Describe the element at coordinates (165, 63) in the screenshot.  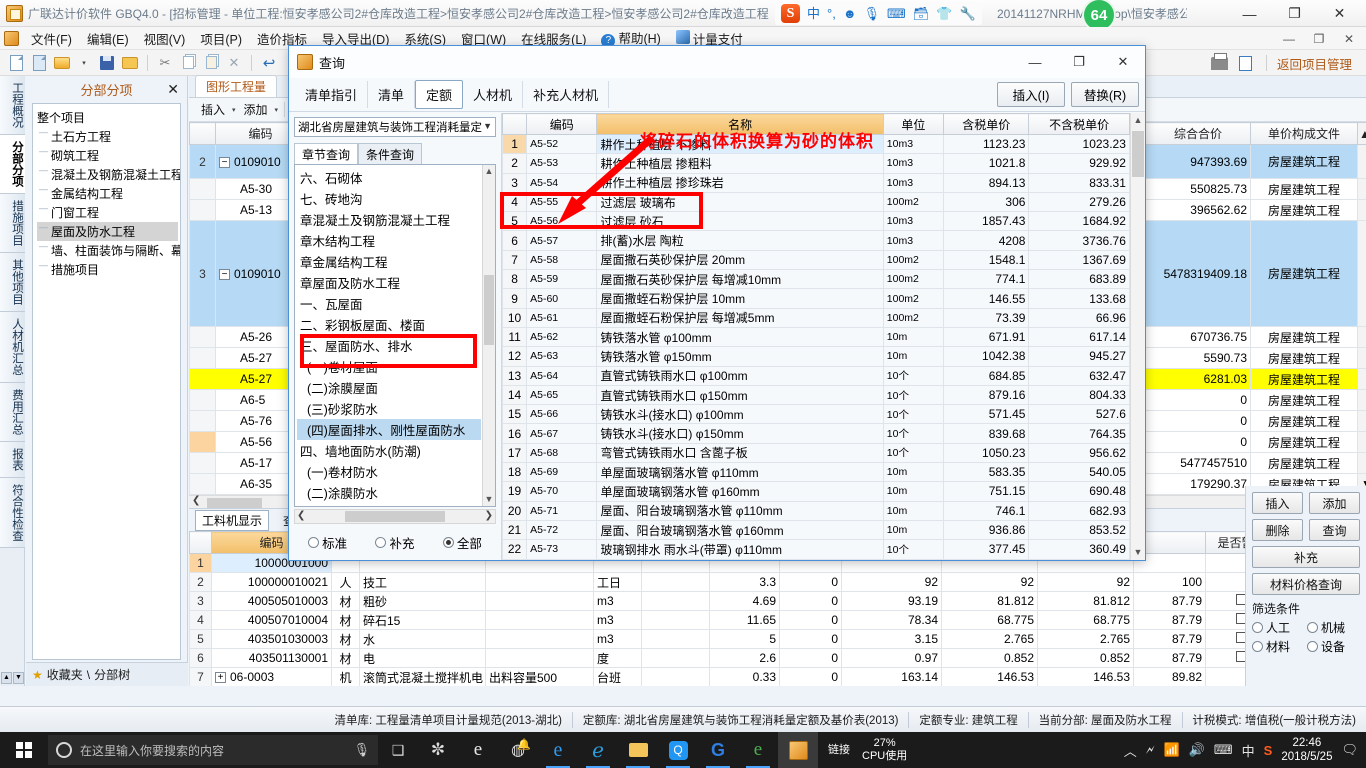
I see `cut-icon: ✂` at that location.